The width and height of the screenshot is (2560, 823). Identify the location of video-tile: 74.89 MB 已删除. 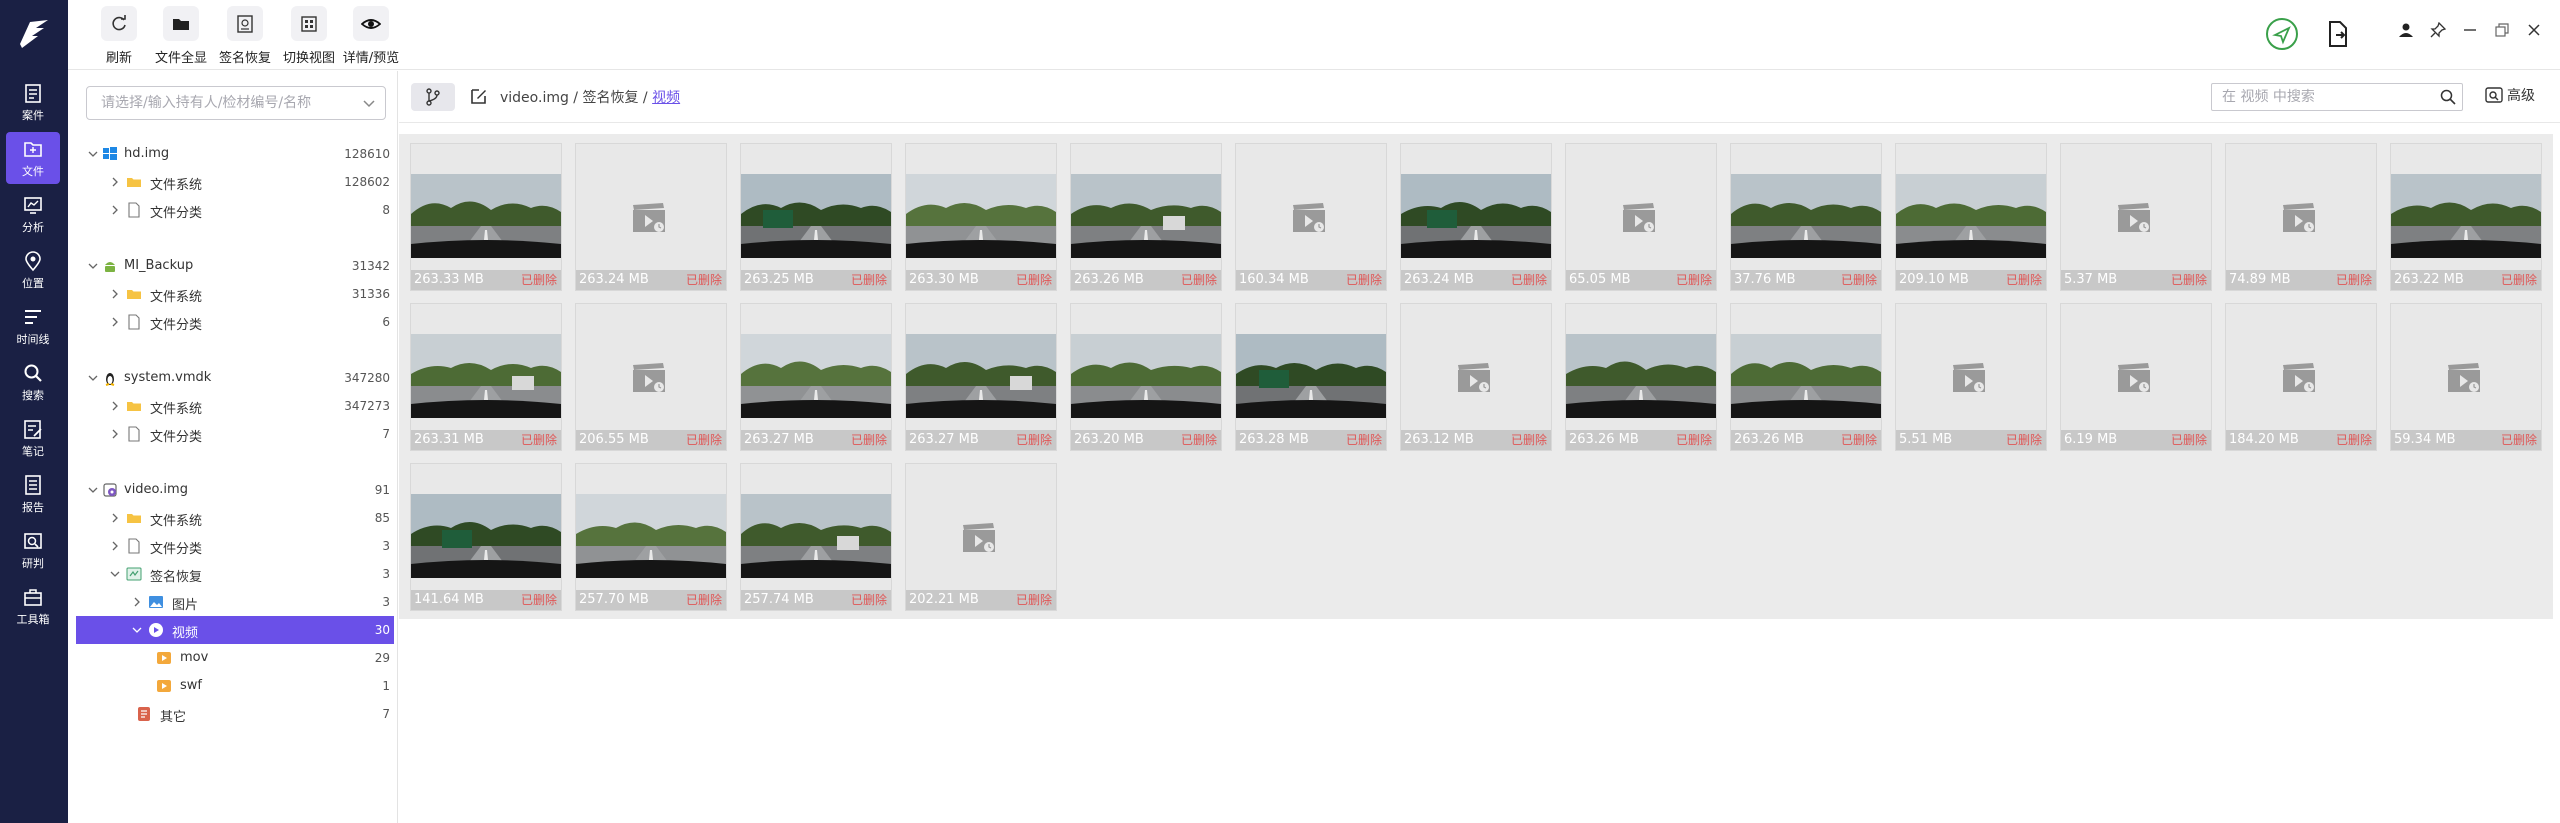
(2301, 217).